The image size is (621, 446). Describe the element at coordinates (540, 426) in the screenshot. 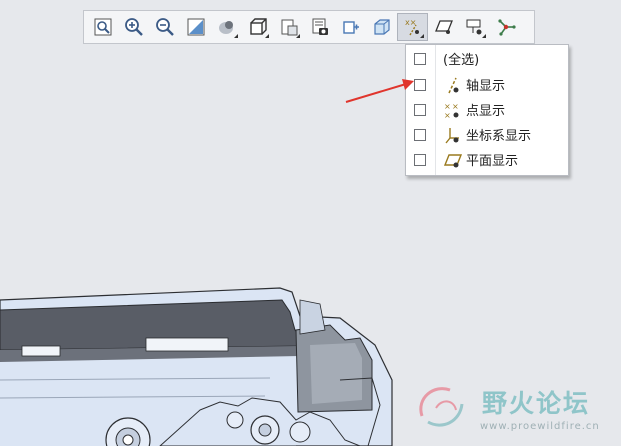

I see `watermark-url: www.proewildfire.cn` at that location.